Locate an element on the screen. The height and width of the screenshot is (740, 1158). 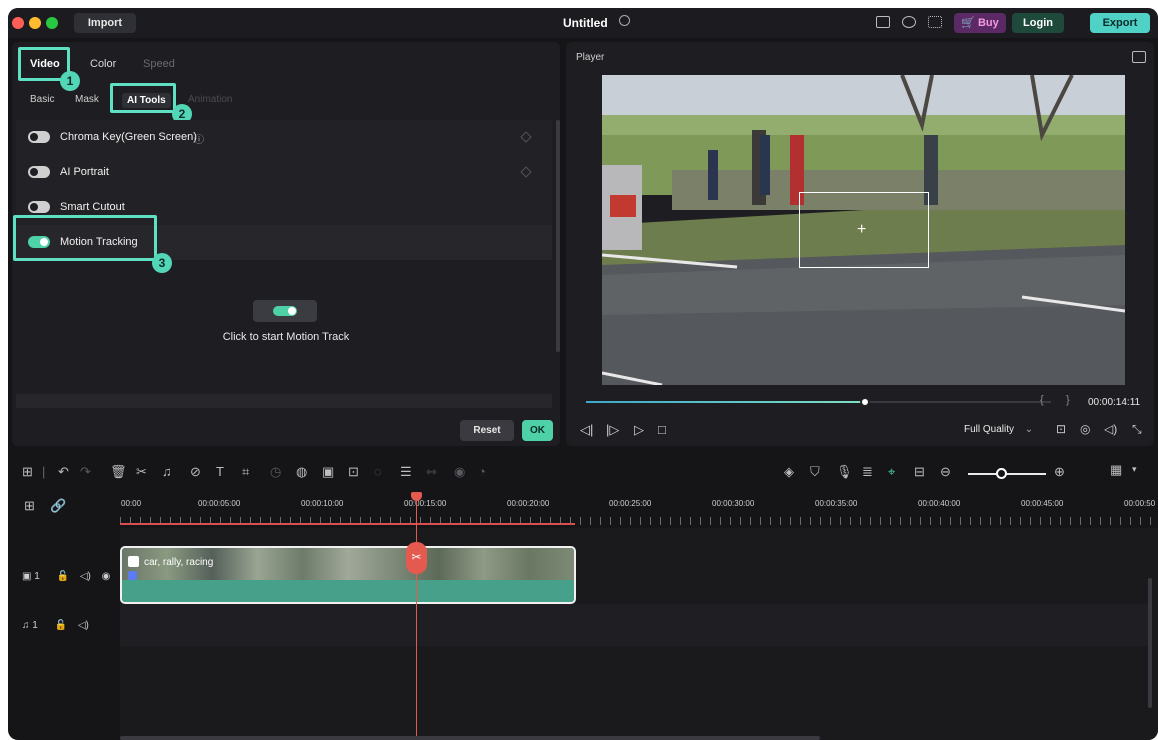
progress-handle is located at coordinates (865, 402).